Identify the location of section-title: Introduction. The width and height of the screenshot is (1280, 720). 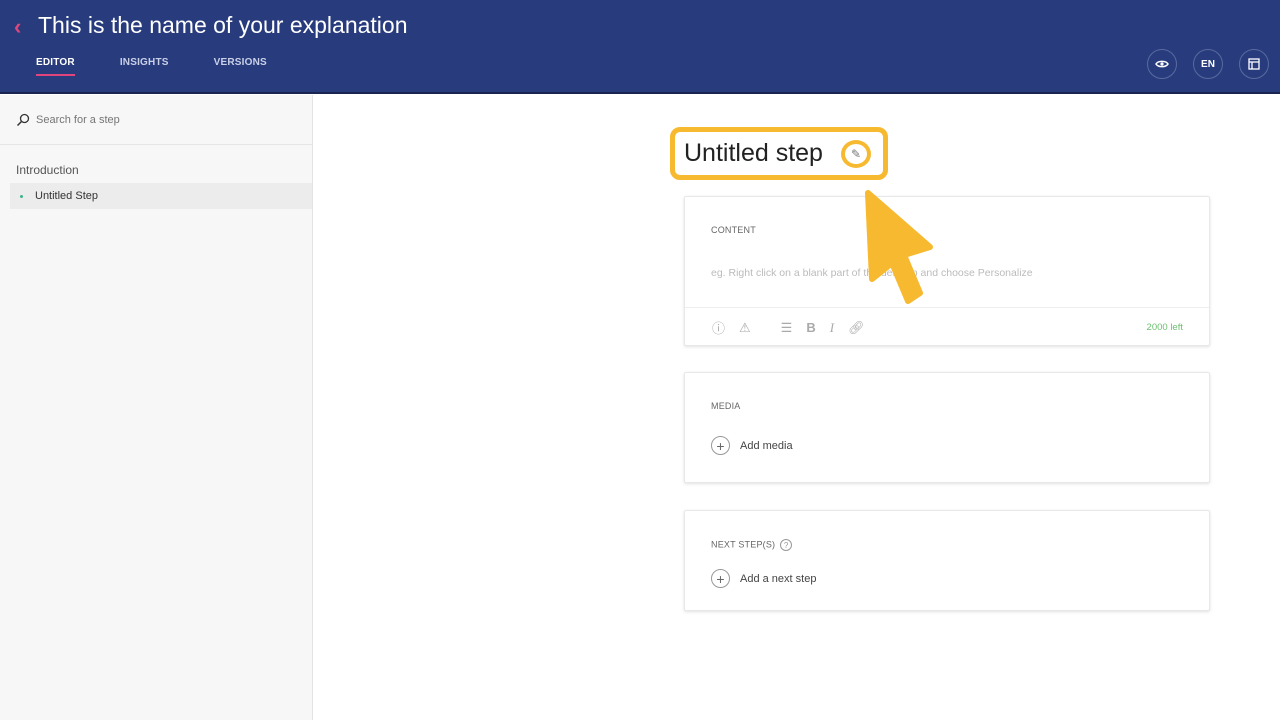
(47, 170).